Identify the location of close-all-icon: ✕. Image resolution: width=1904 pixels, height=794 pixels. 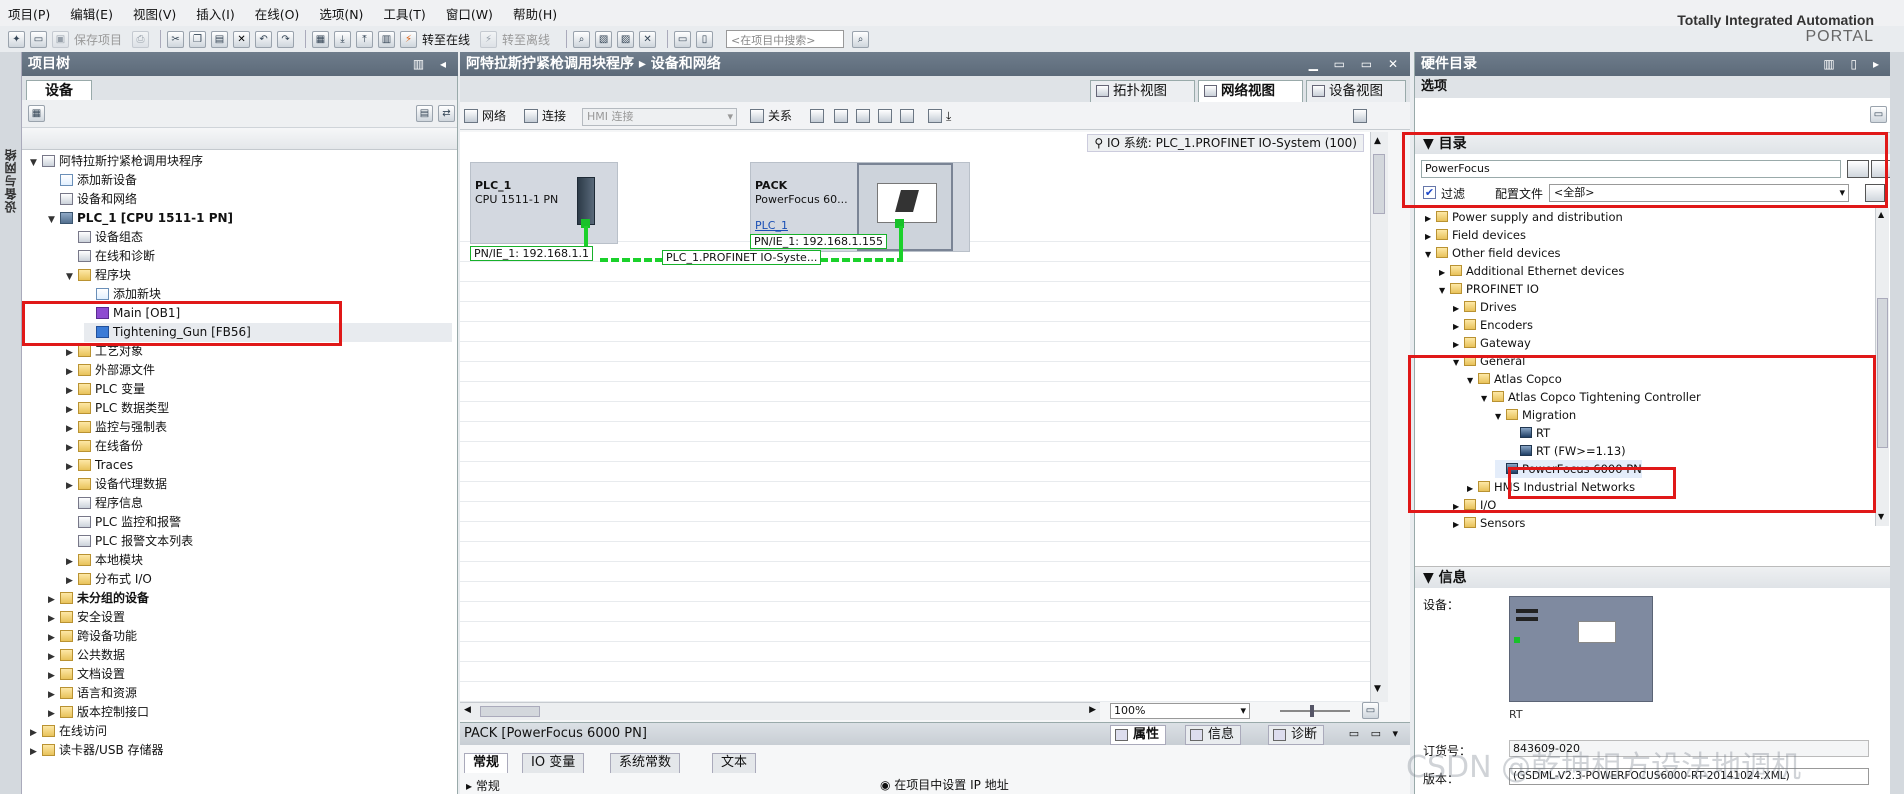
(648, 39).